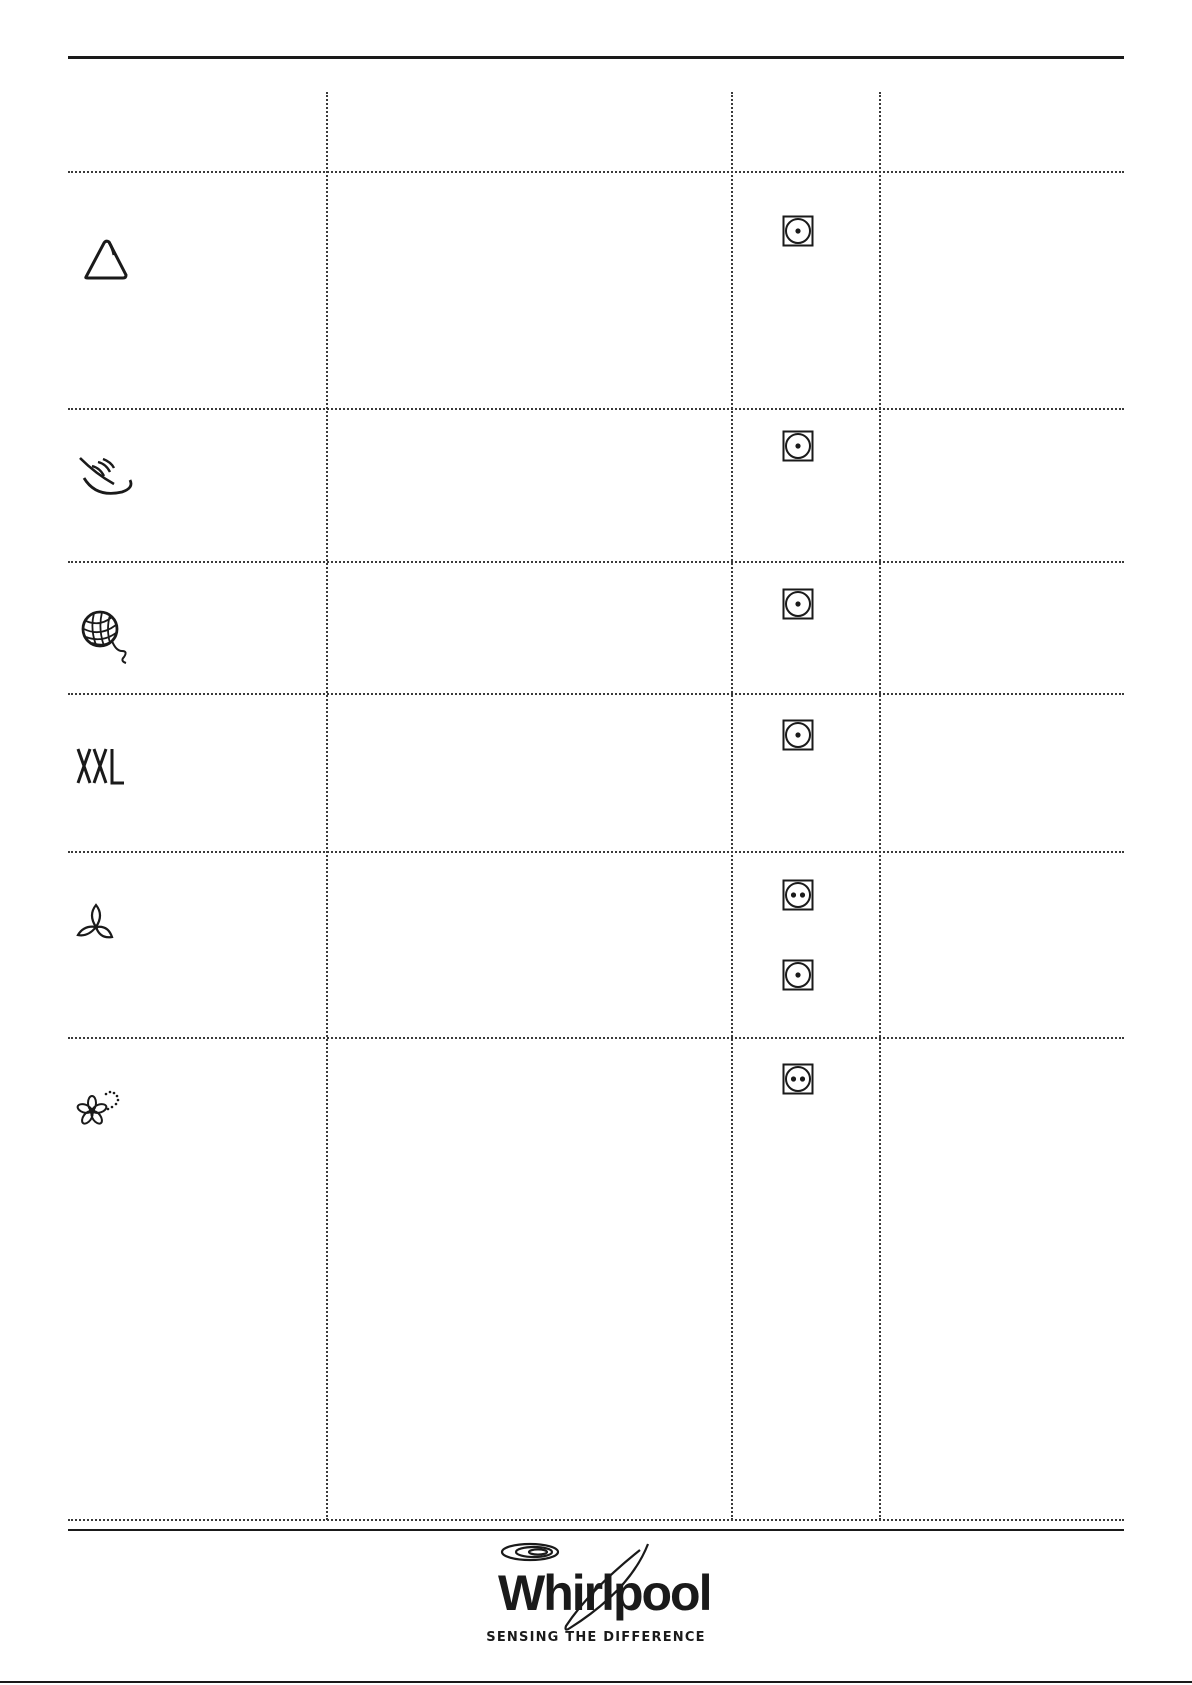 This screenshot has width=1192, height=1685. I want to click on svg-text: Whirlpool, so click(604, 1593).